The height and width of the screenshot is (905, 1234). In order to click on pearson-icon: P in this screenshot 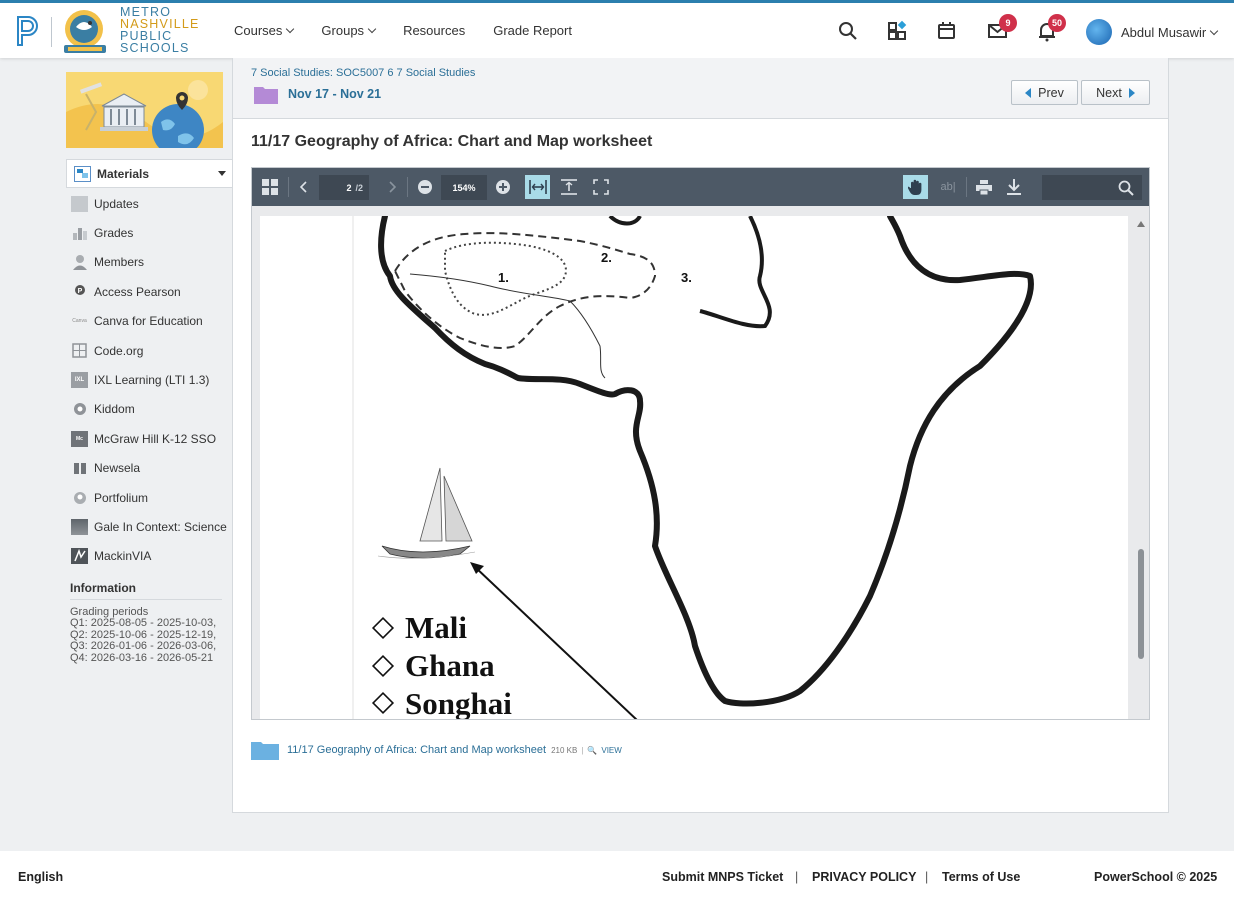, I will do `click(79, 292)`.